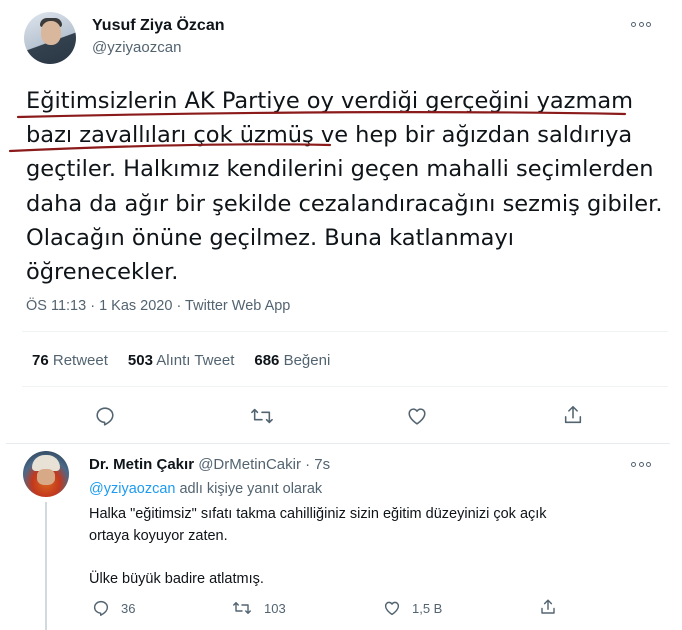 This screenshot has height=630, width=682. Describe the element at coordinates (141, 464) in the screenshot. I see `display-name: Dr. Metin Çakır` at that location.